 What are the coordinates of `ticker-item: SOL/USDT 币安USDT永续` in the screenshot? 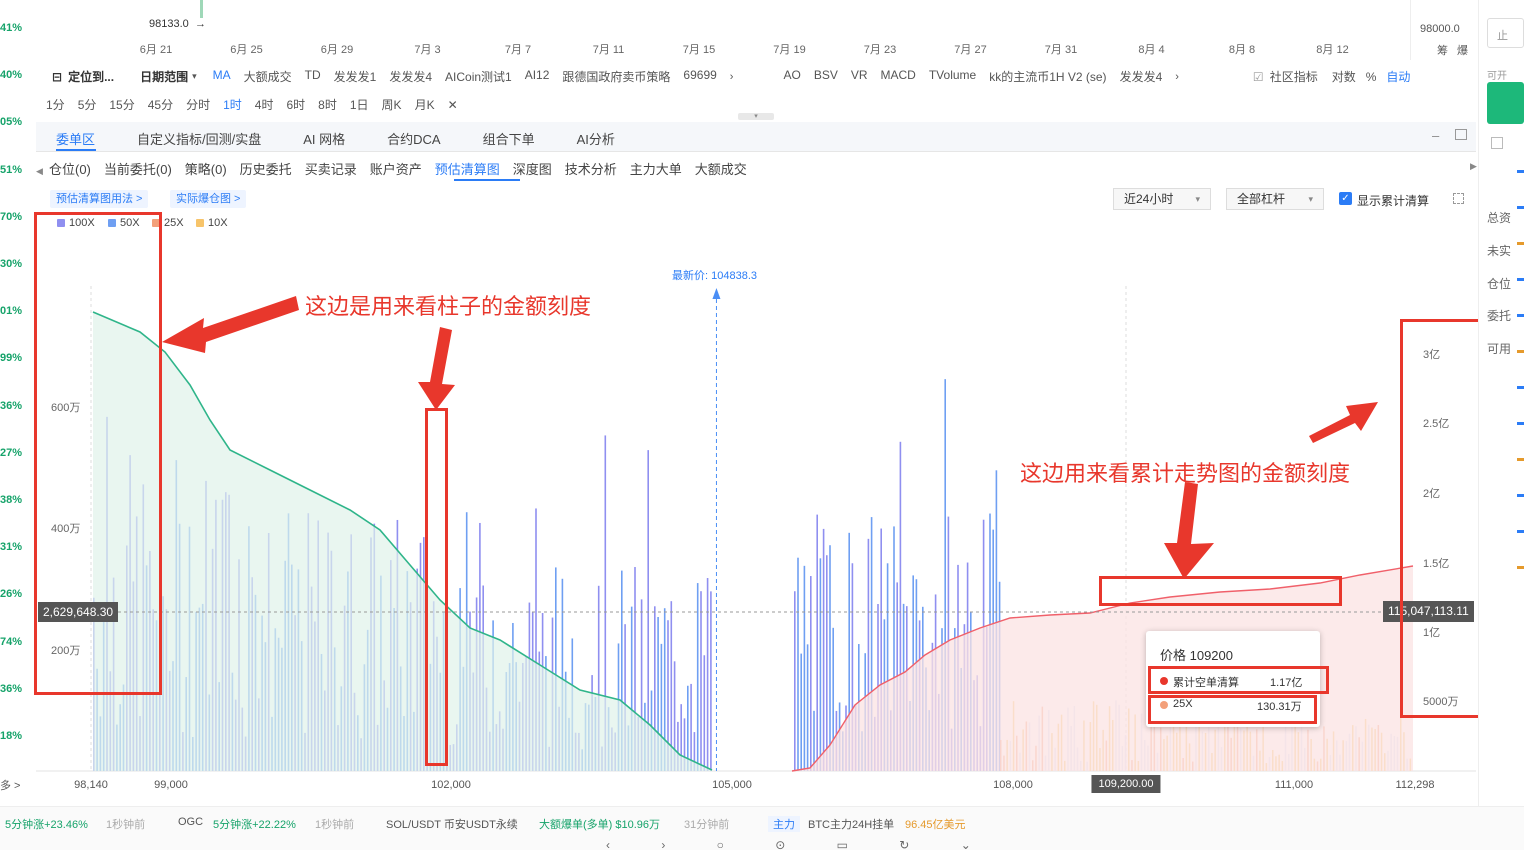 It's located at (452, 824).